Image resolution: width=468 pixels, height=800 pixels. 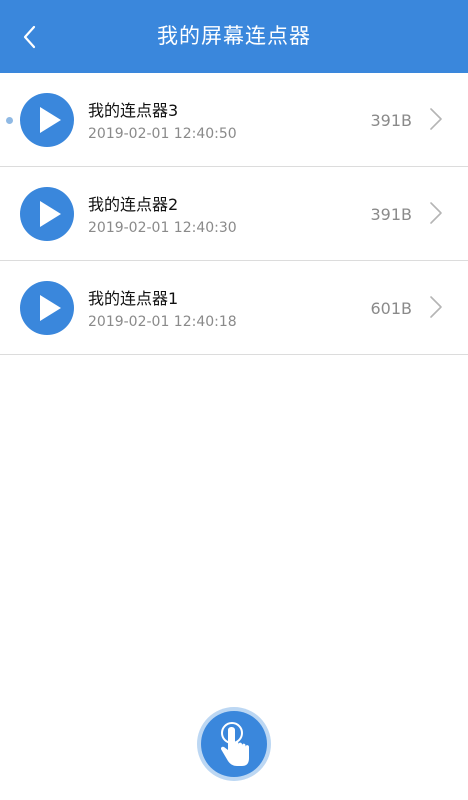 What do you see at coordinates (162, 228) in the screenshot?
I see `item-time: 2019-02-01 12:40:30` at bounding box center [162, 228].